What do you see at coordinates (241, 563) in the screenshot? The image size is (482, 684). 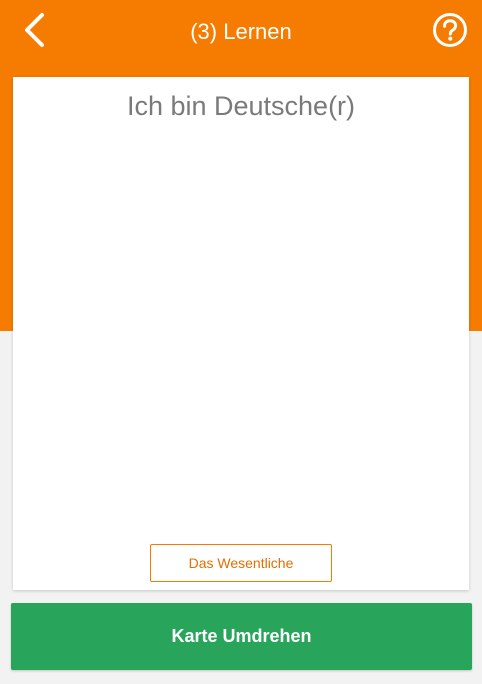 I see `essential-button: Das Wesentliche` at bounding box center [241, 563].